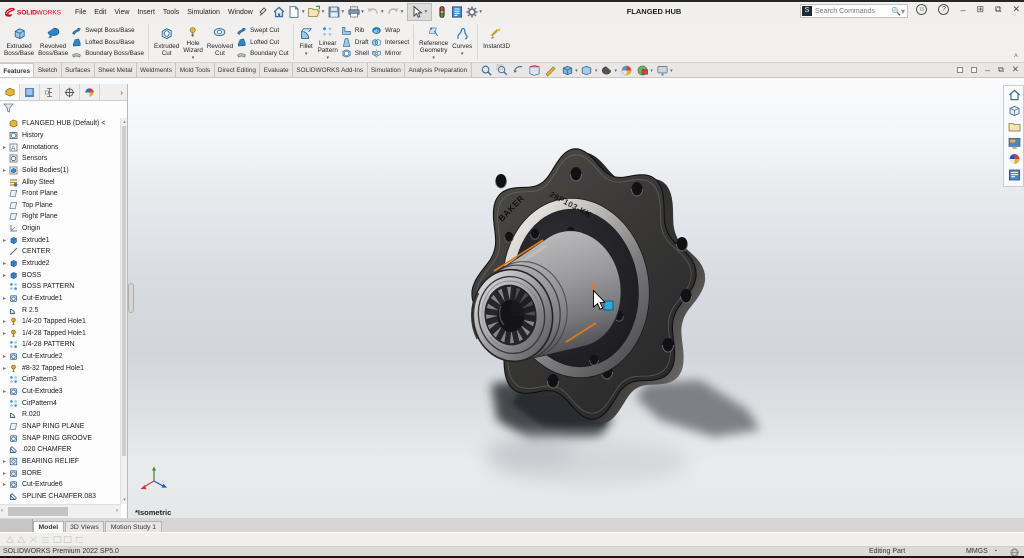 Image resolution: width=1024 pixels, height=558 pixels. I want to click on svg-text: SOLID, so click(27, 13).